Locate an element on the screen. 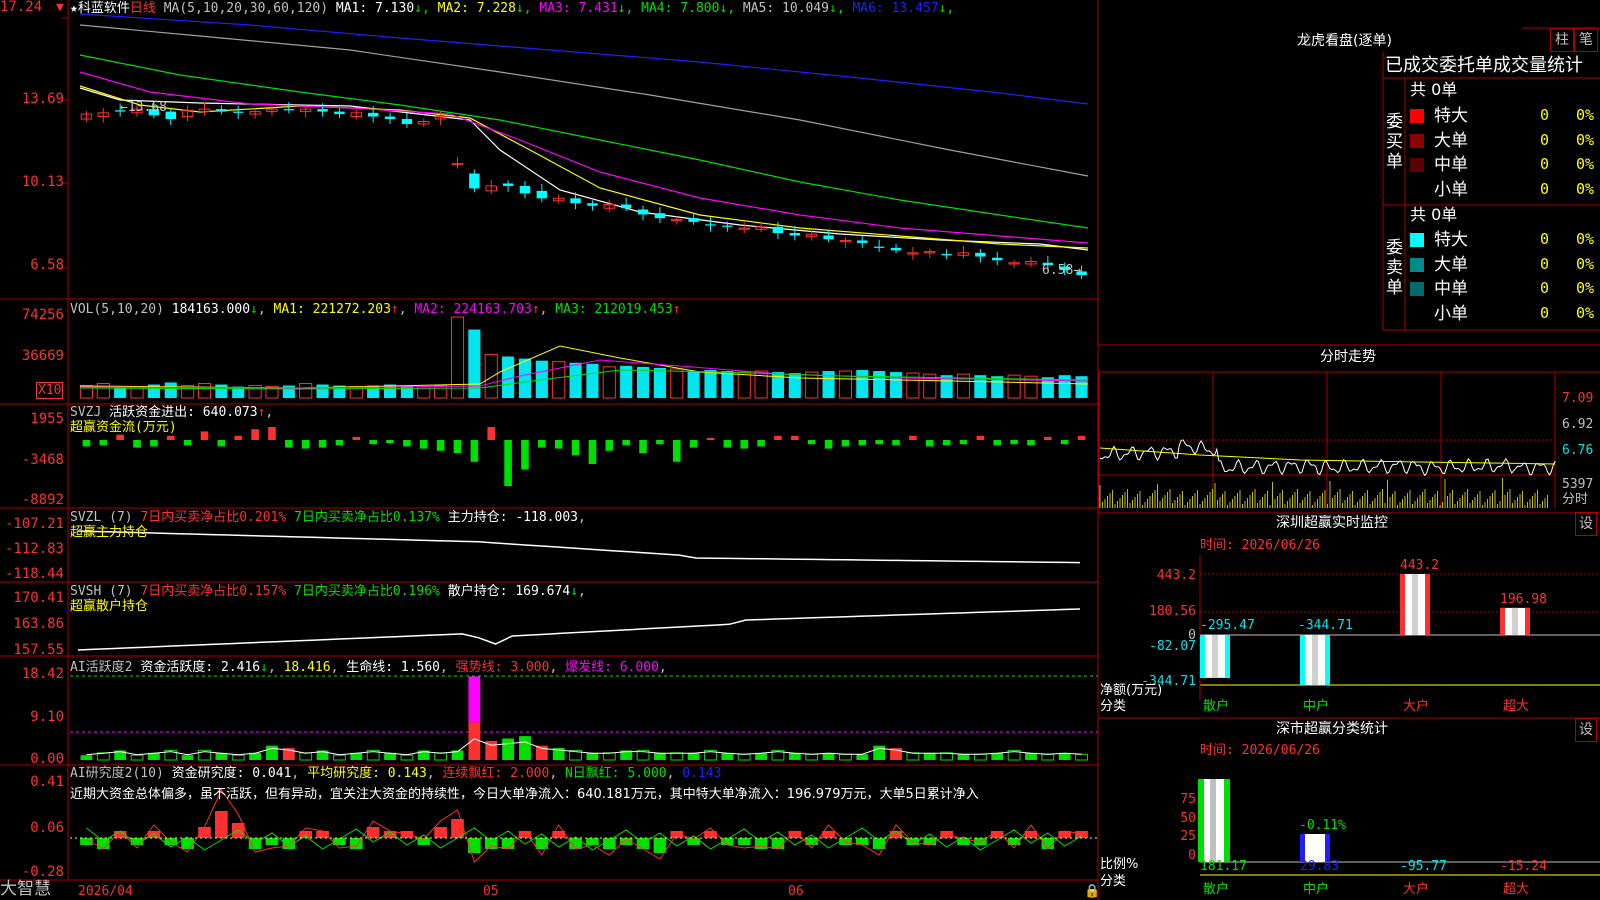 This screenshot has width=1600, height=900. monitor-time: 时间: 2026/06/26 is located at coordinates (1260, 545).